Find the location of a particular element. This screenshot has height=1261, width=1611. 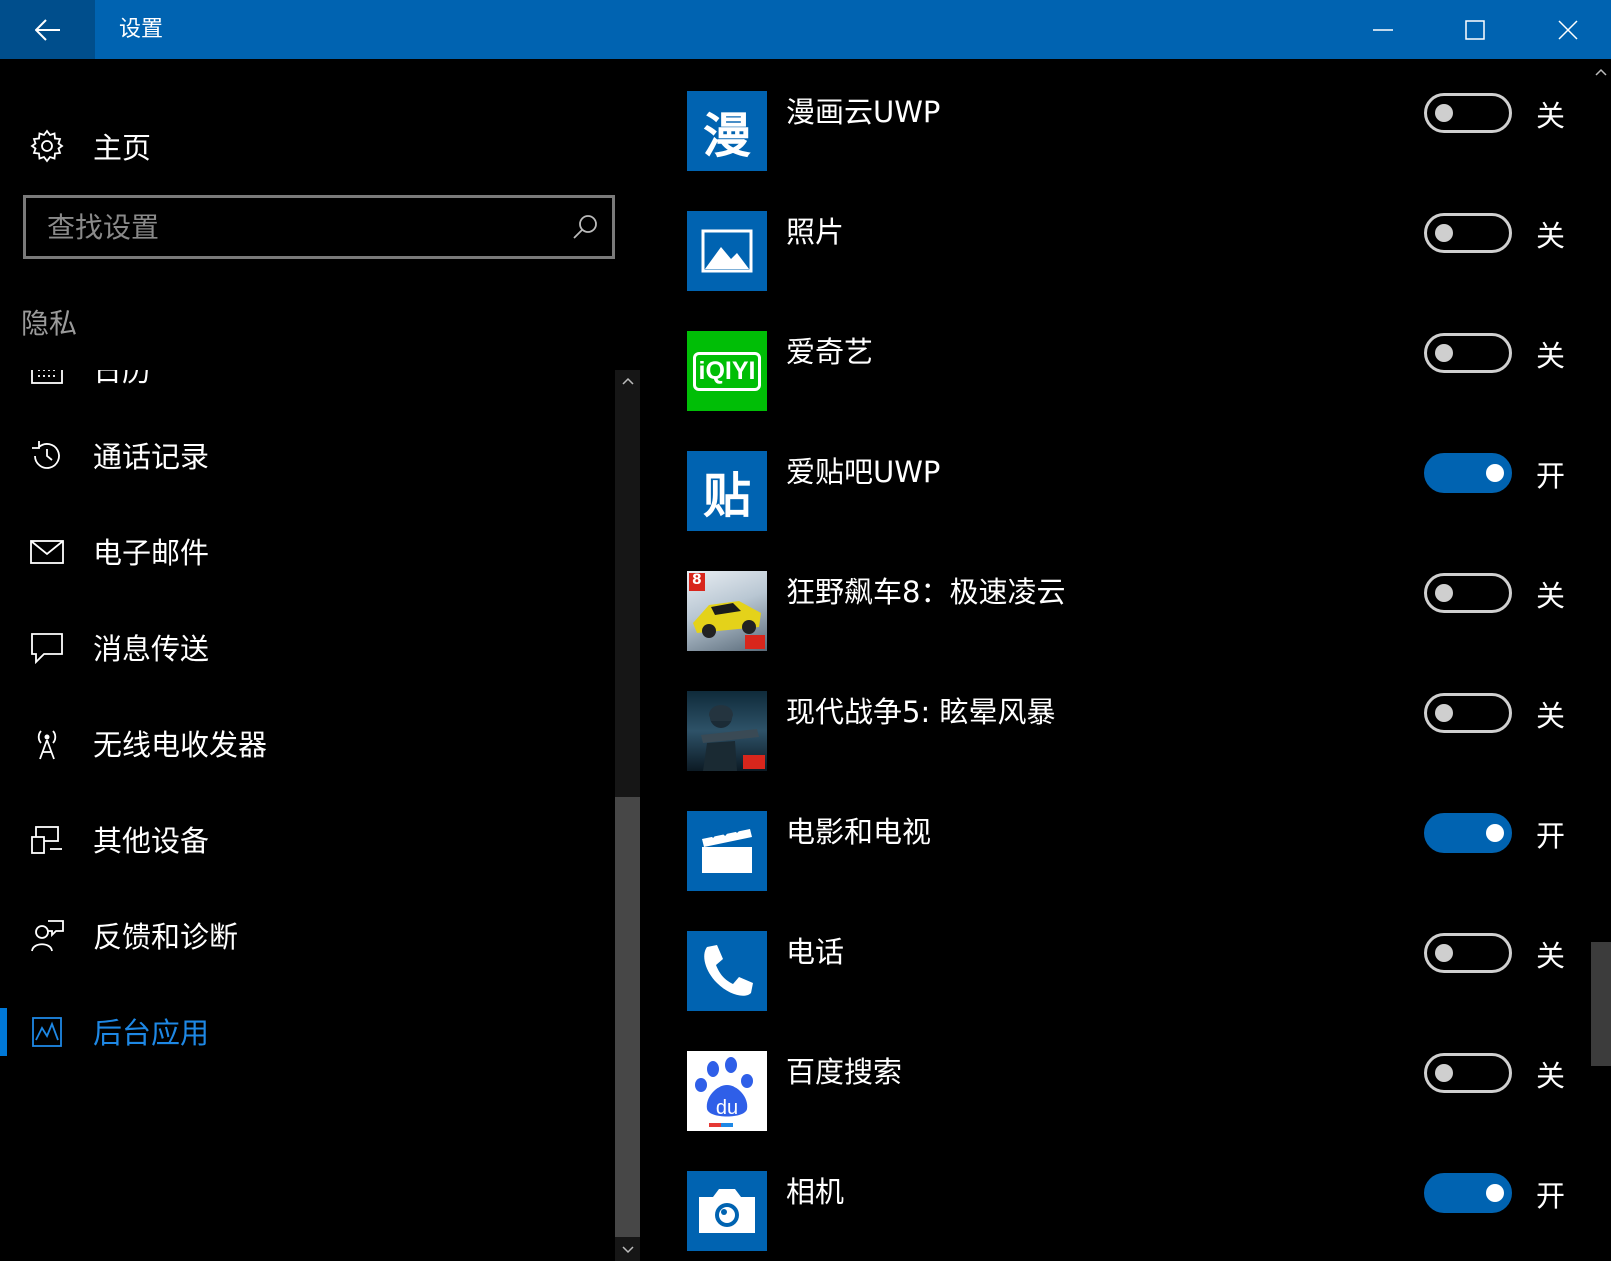

nav-item-messaging: 消息传送 is located at coordinates (305, 648).